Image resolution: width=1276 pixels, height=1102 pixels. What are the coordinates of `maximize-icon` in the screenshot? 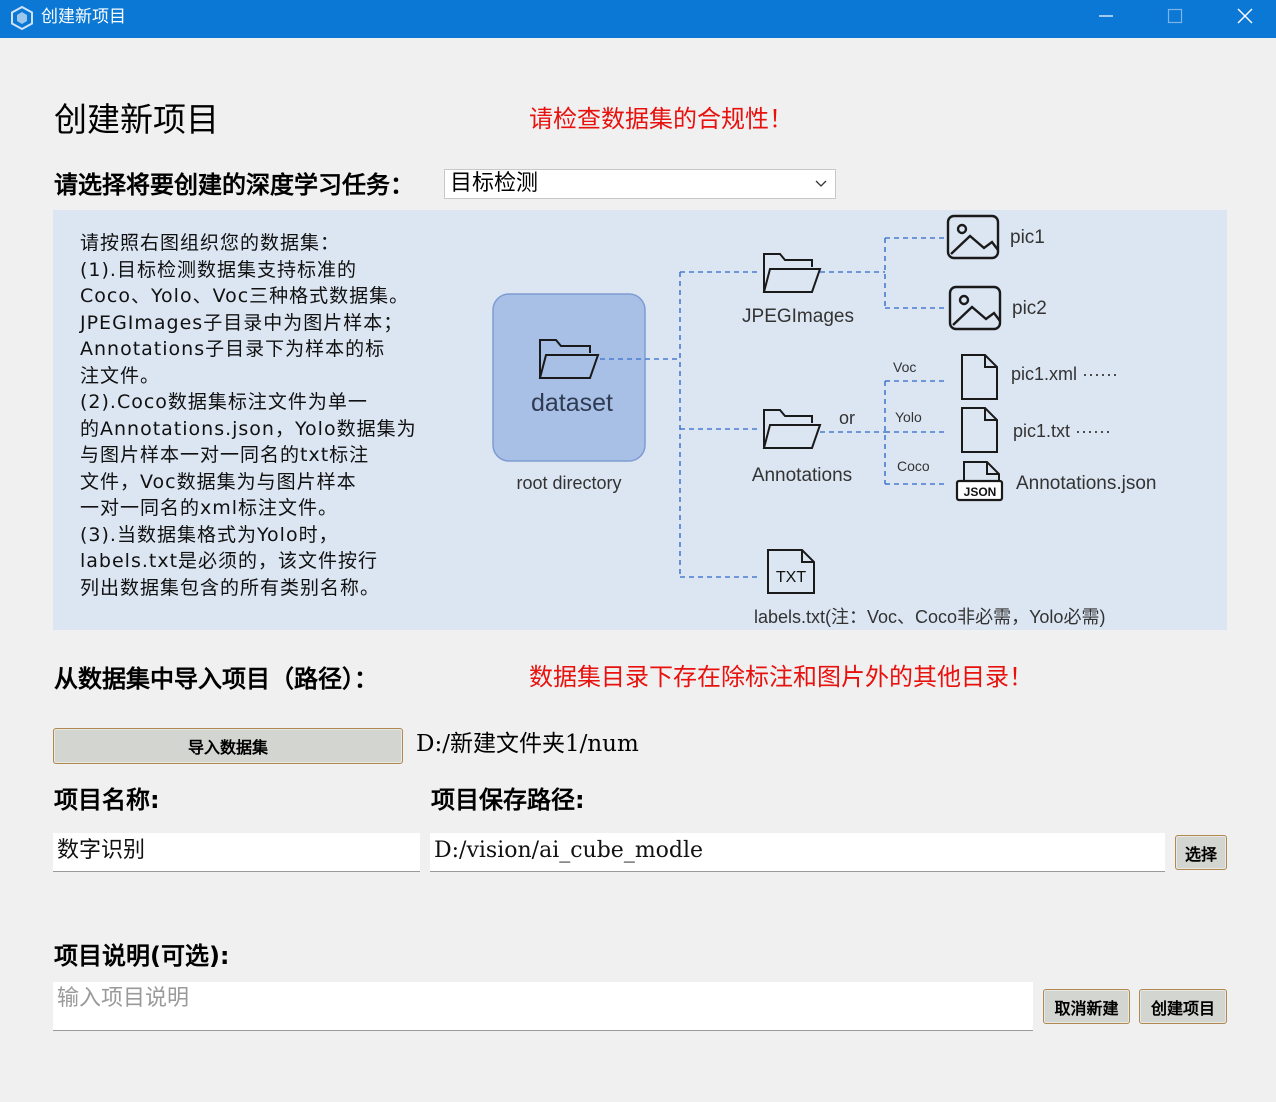 It's located at (1175, 16).